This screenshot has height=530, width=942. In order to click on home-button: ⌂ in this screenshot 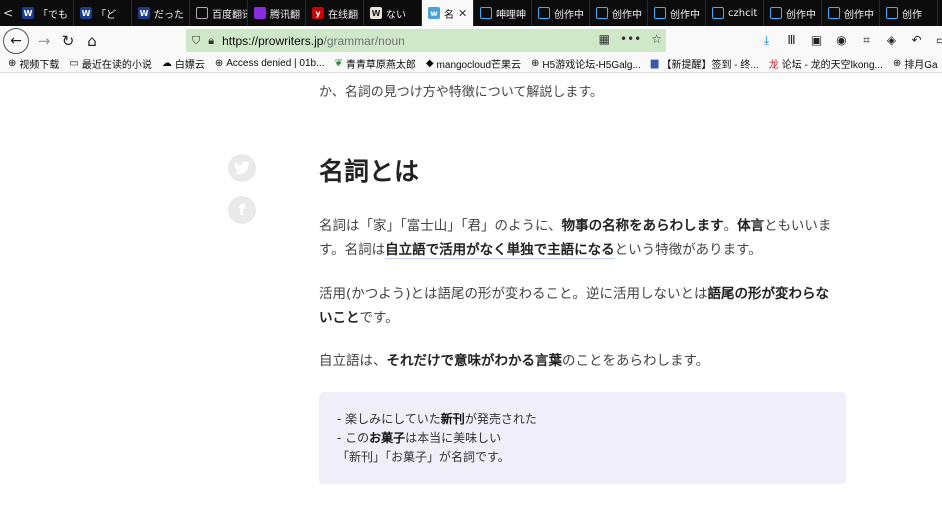, I will do `click(92, 41)`.